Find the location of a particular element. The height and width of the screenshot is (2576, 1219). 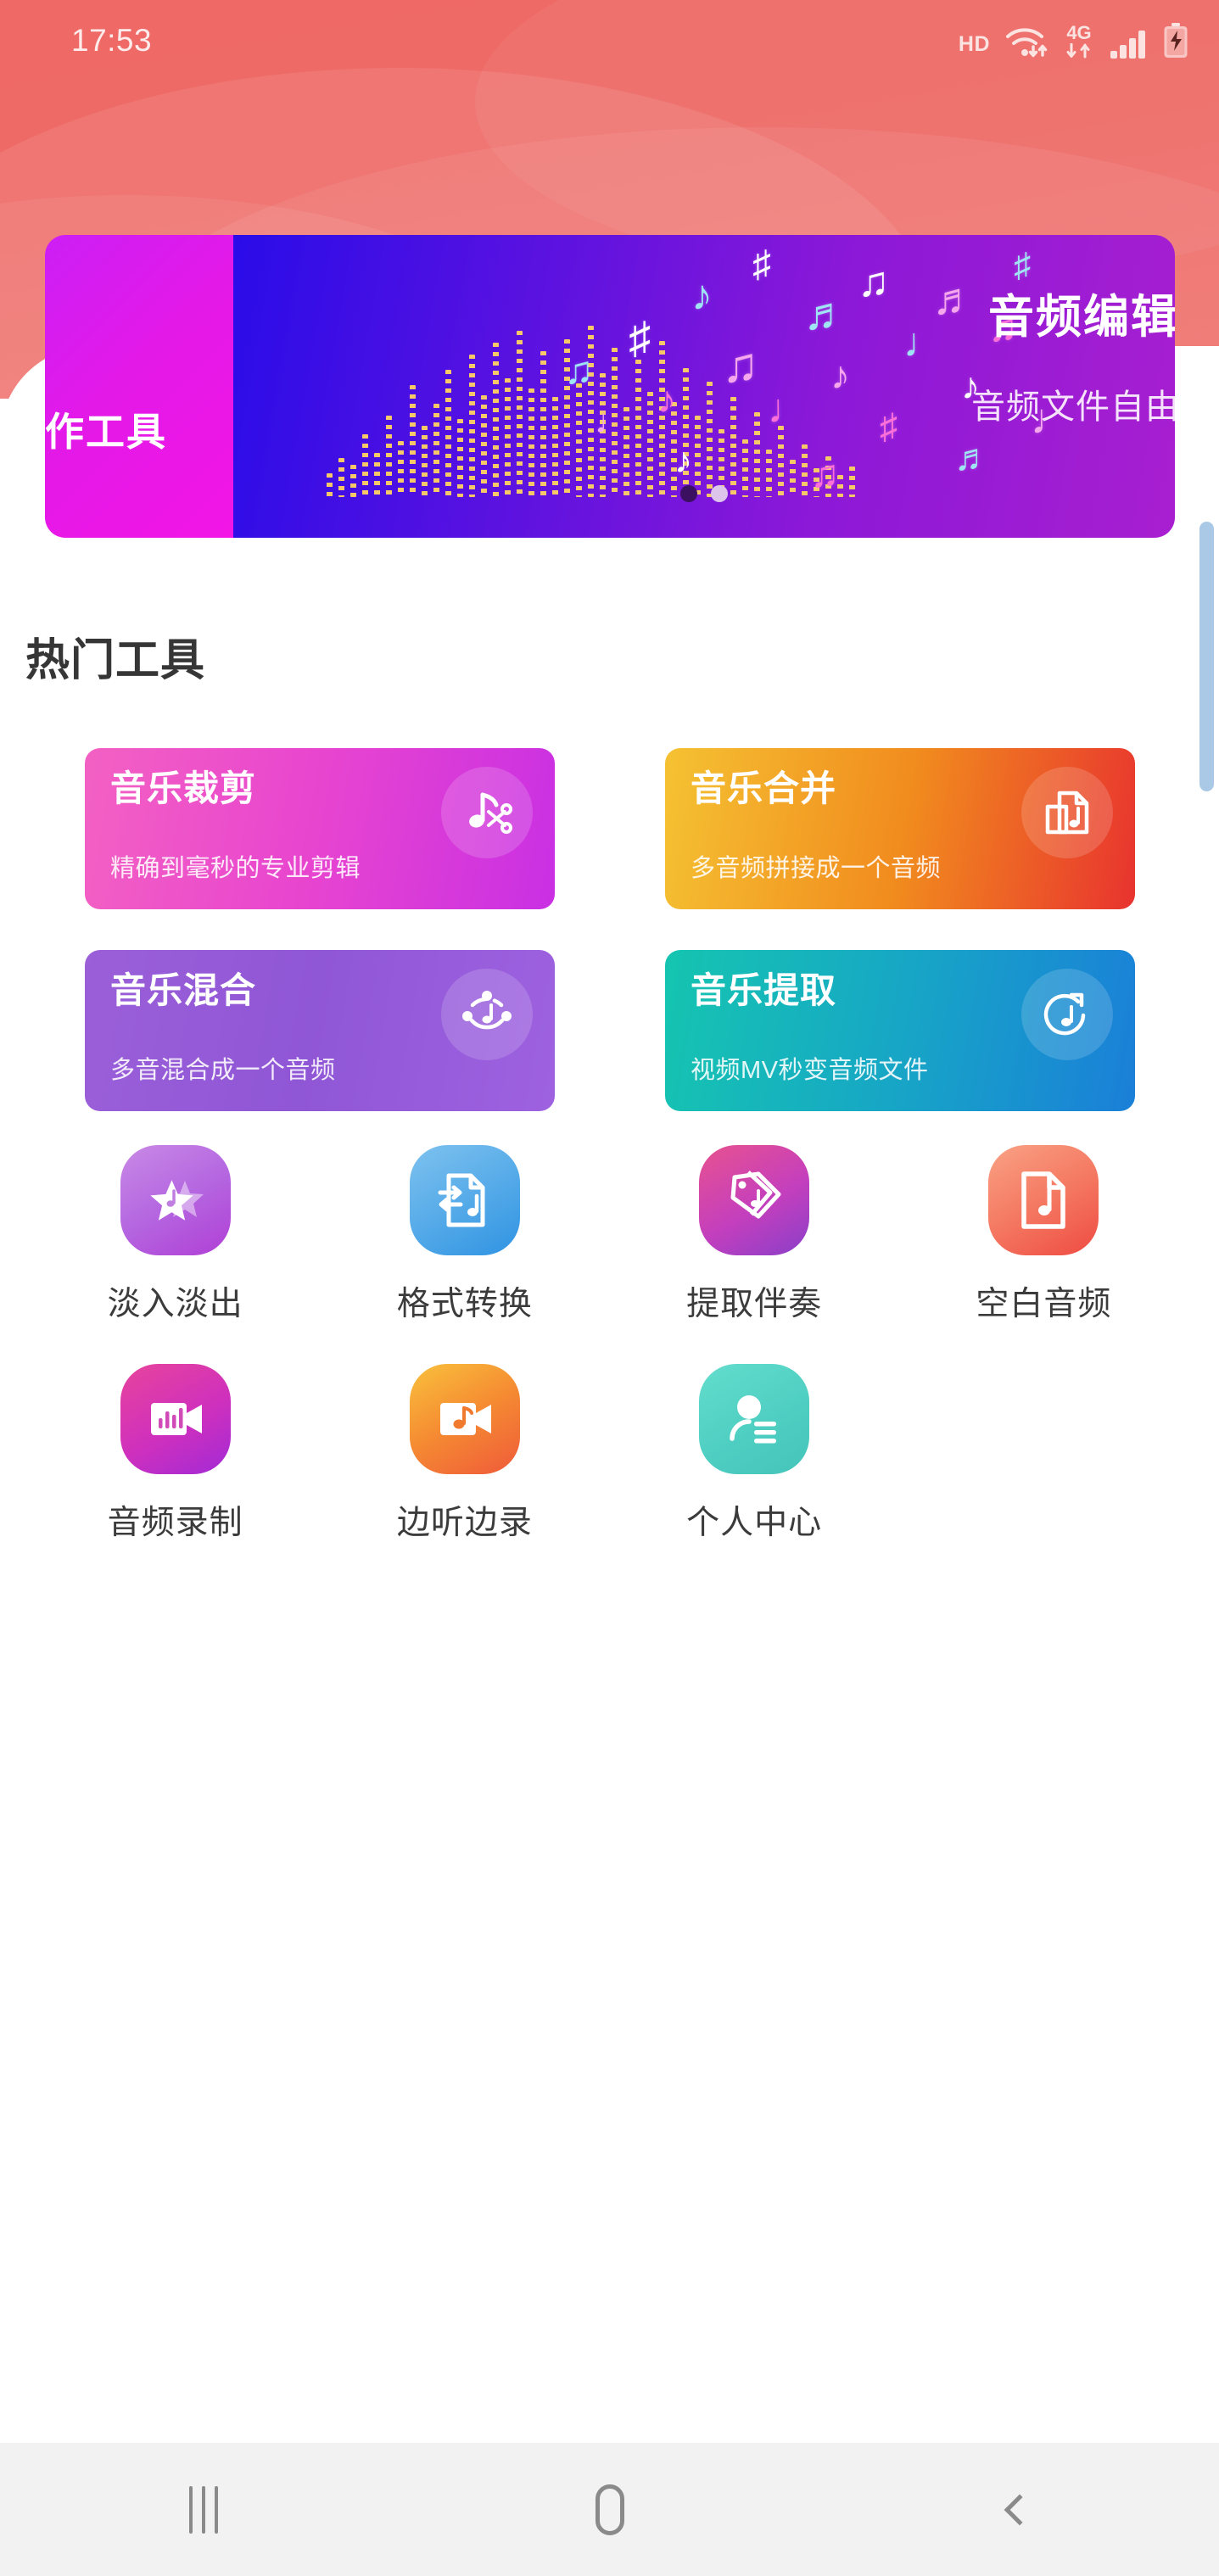

banner-previous-title: 创作工具 is located at coordinates (106, 432).